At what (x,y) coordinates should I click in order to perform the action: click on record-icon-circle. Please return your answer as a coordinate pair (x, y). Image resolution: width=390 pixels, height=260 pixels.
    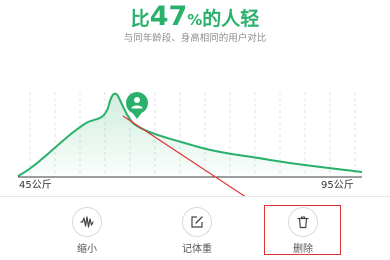
    Looking at the image, I should click on (197, 222).